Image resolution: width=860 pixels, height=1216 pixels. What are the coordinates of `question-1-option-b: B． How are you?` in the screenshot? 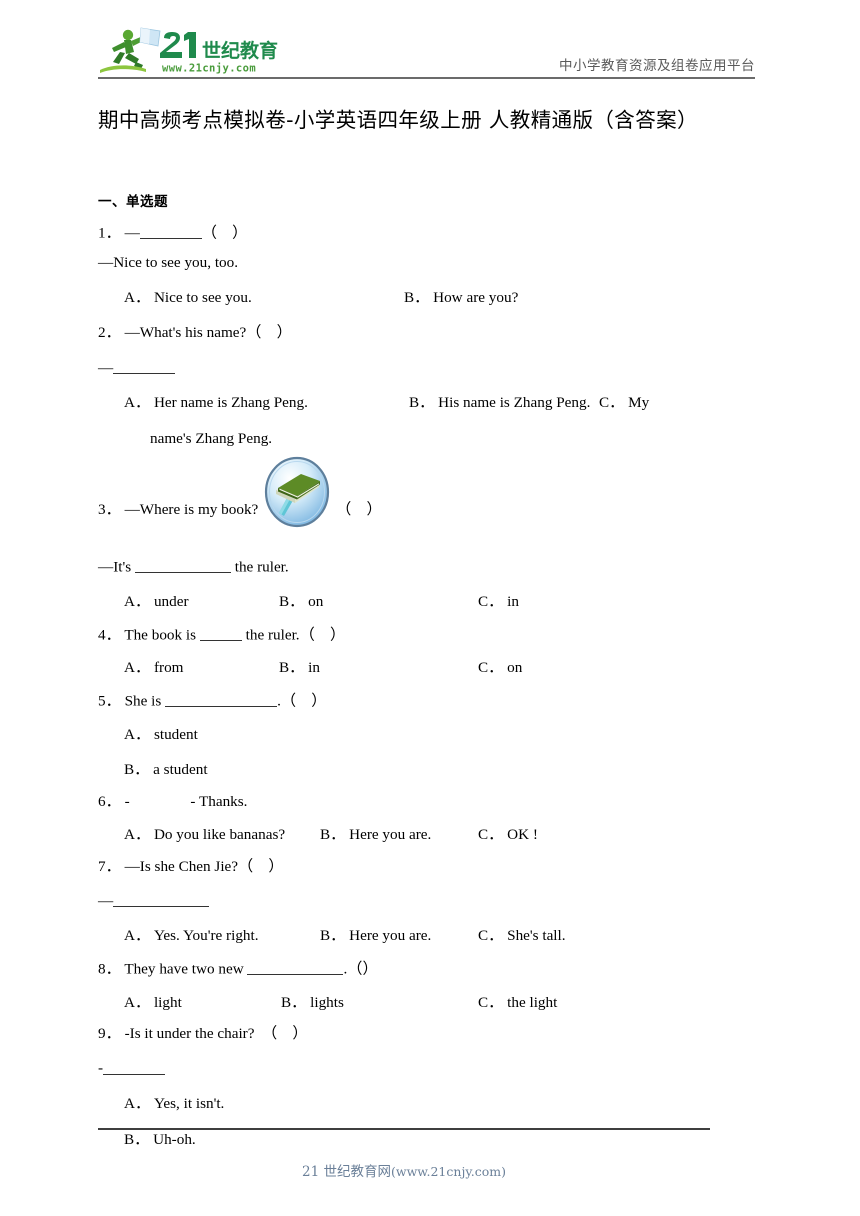 It's located at (461, 298).